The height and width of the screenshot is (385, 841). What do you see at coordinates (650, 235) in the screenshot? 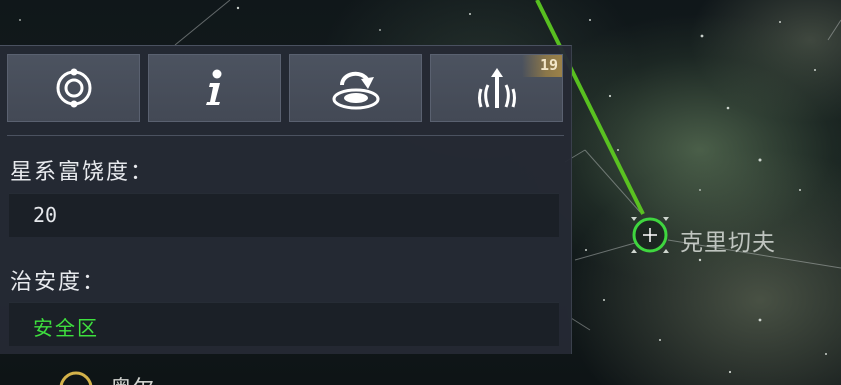
I see `selected-star-marker` at bounding box center [650, 235].